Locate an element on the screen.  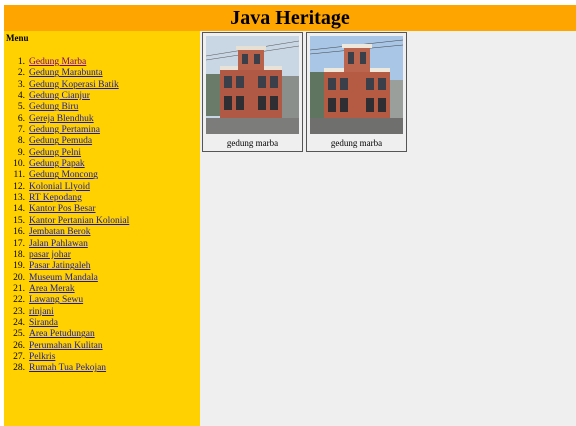
menu-item: 27. Pelkris is located at coordinates (102, 357).